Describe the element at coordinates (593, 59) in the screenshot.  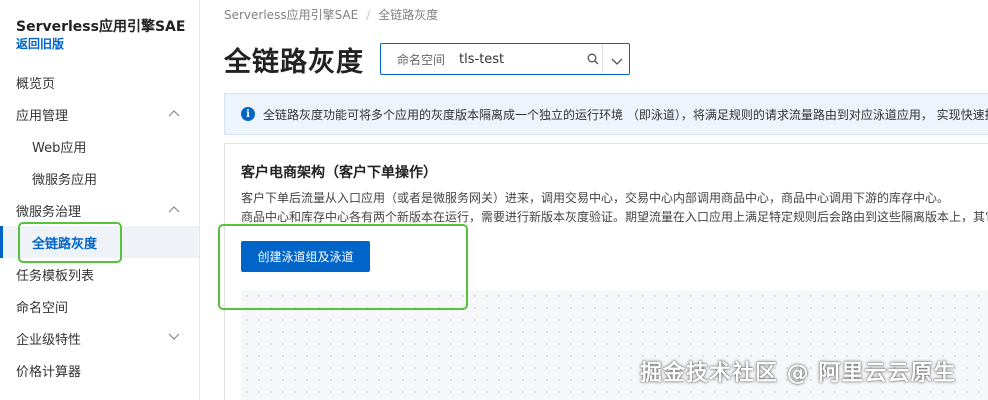
I see `search-icon` at that location.